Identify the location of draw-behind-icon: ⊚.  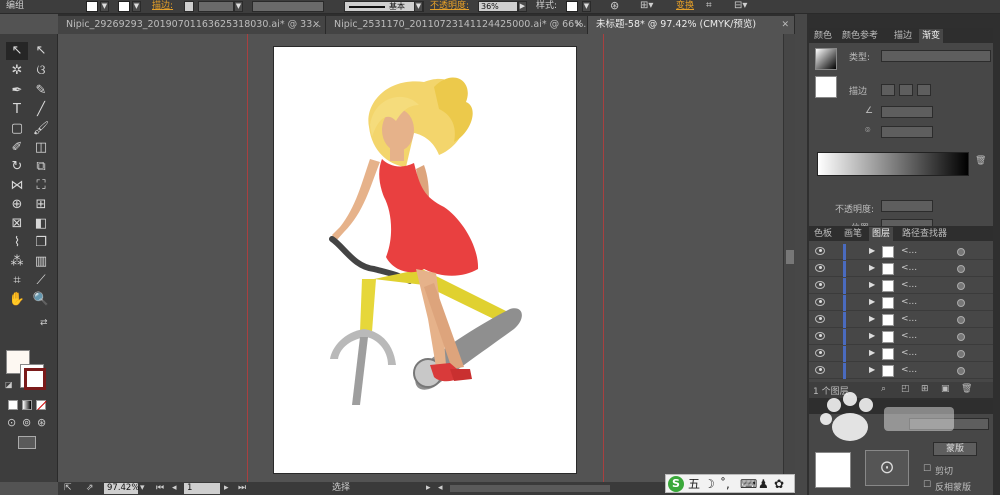
(26, 422).